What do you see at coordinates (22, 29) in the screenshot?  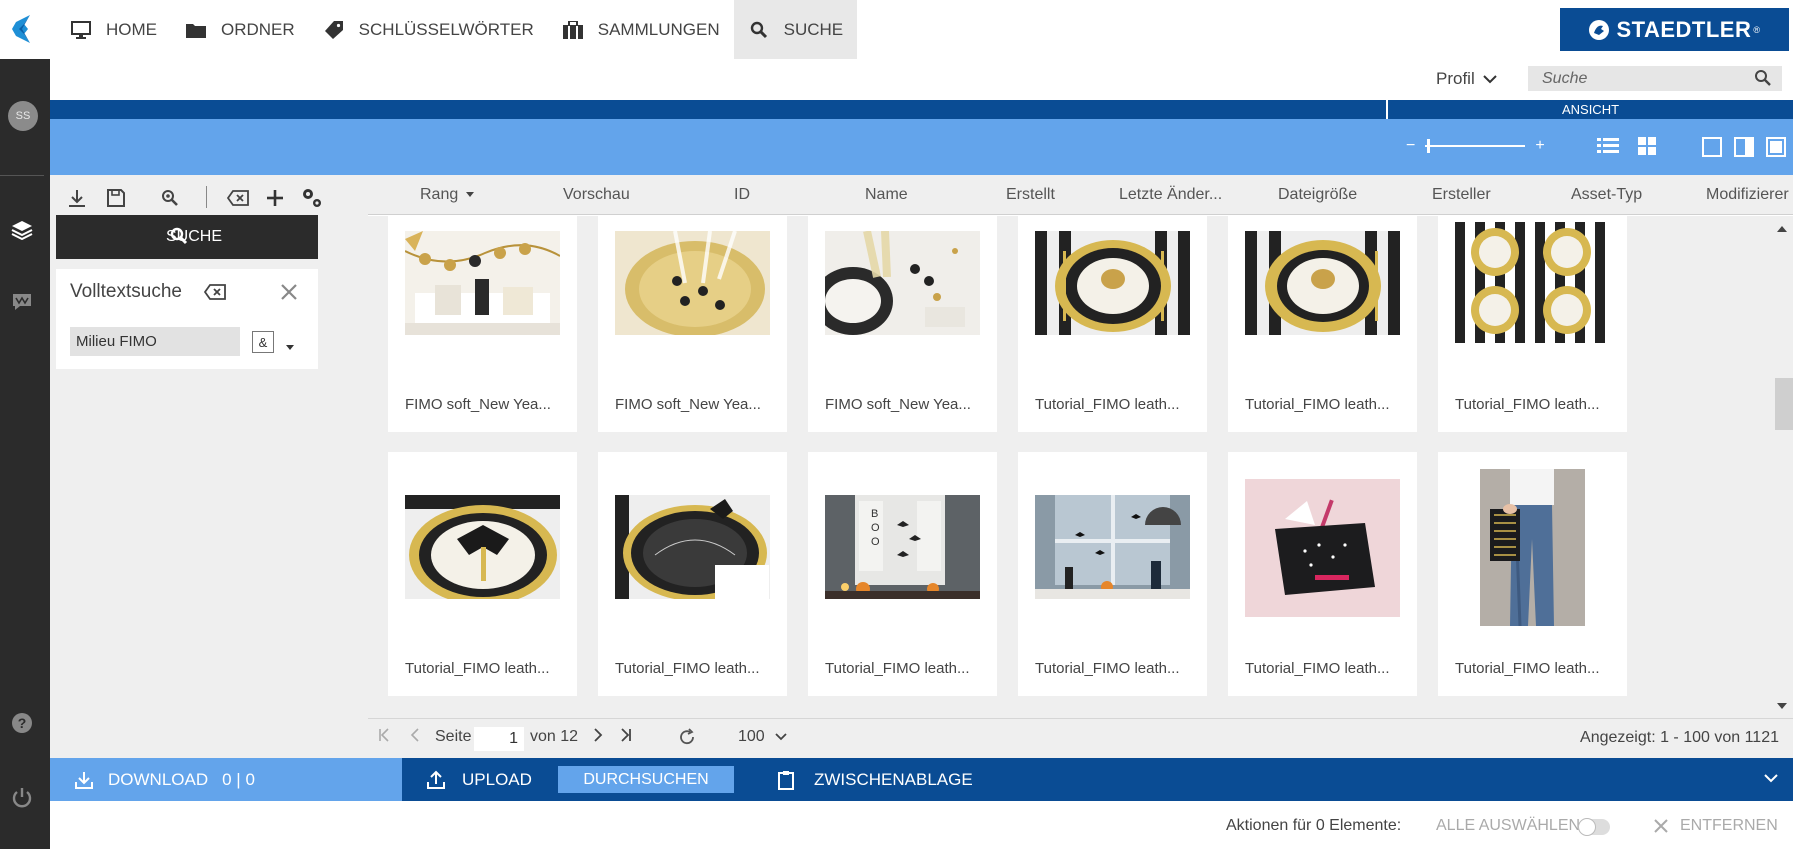 I see `app-logo-icon` at bounding box center [22, 29].